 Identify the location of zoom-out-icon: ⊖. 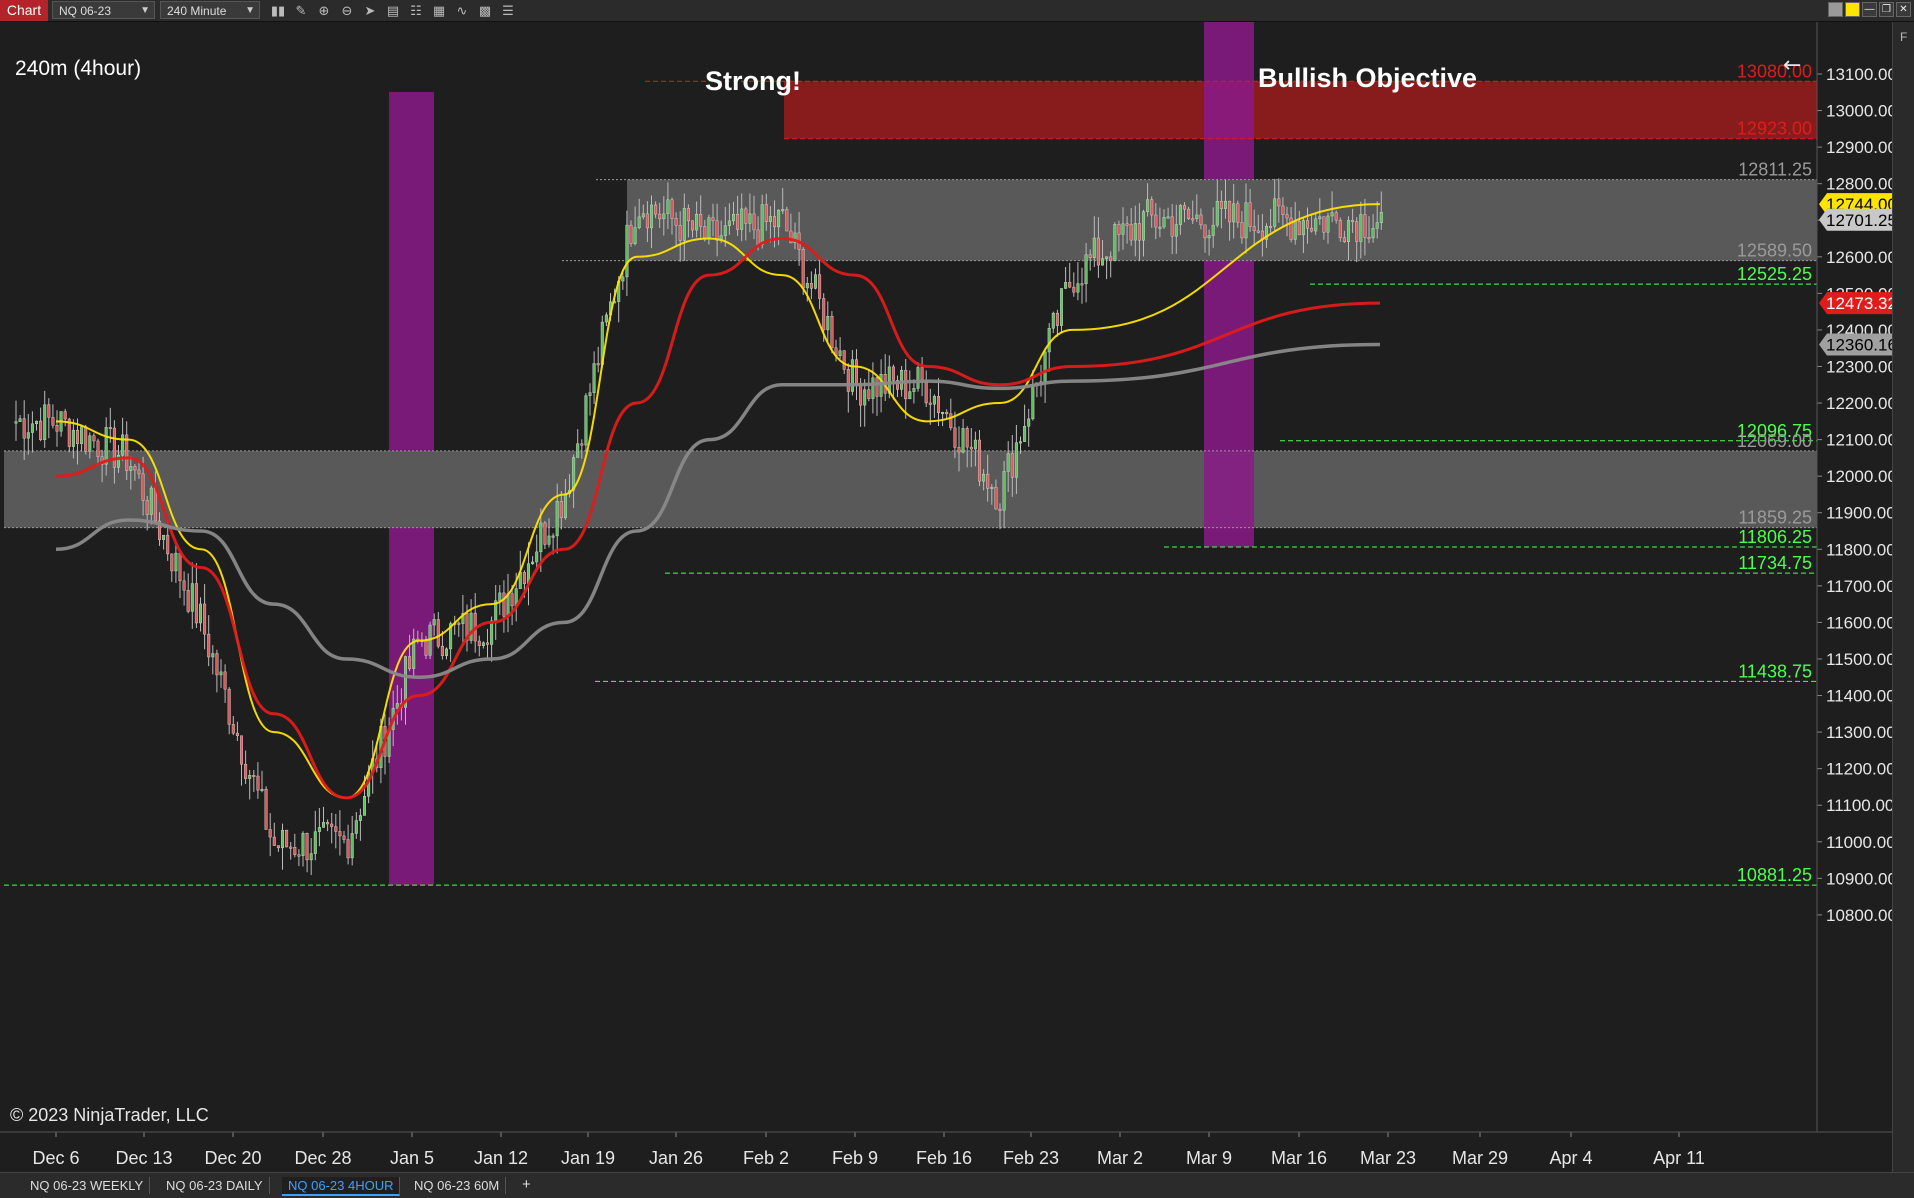
(347, 10).